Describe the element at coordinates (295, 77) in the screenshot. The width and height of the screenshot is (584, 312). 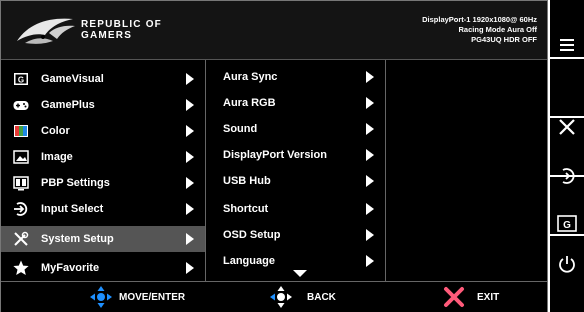
I see `submenu-item-aura-sync: Aura Sync` at that location.